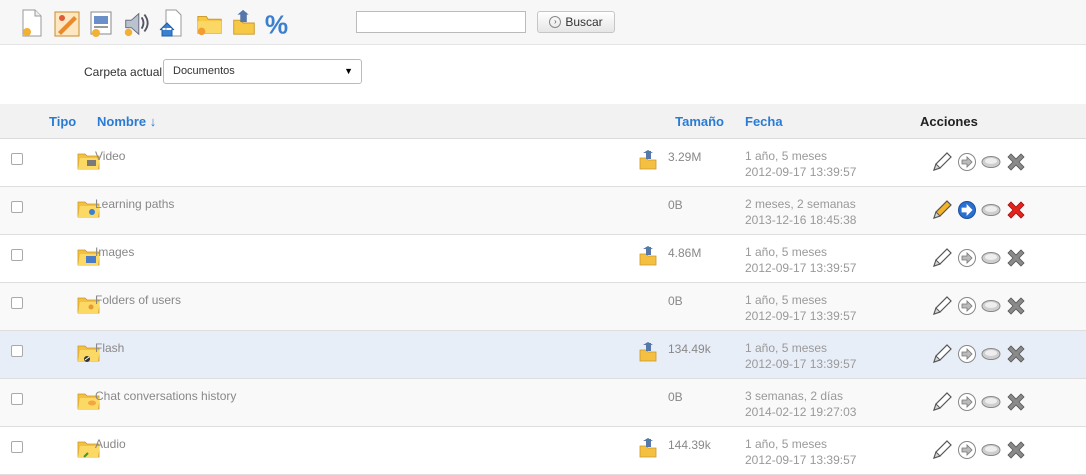  What do you see at coordinates (88, 354) in the screenshot?
I see `folder-flash-icon` at bounding box center [88, 354].